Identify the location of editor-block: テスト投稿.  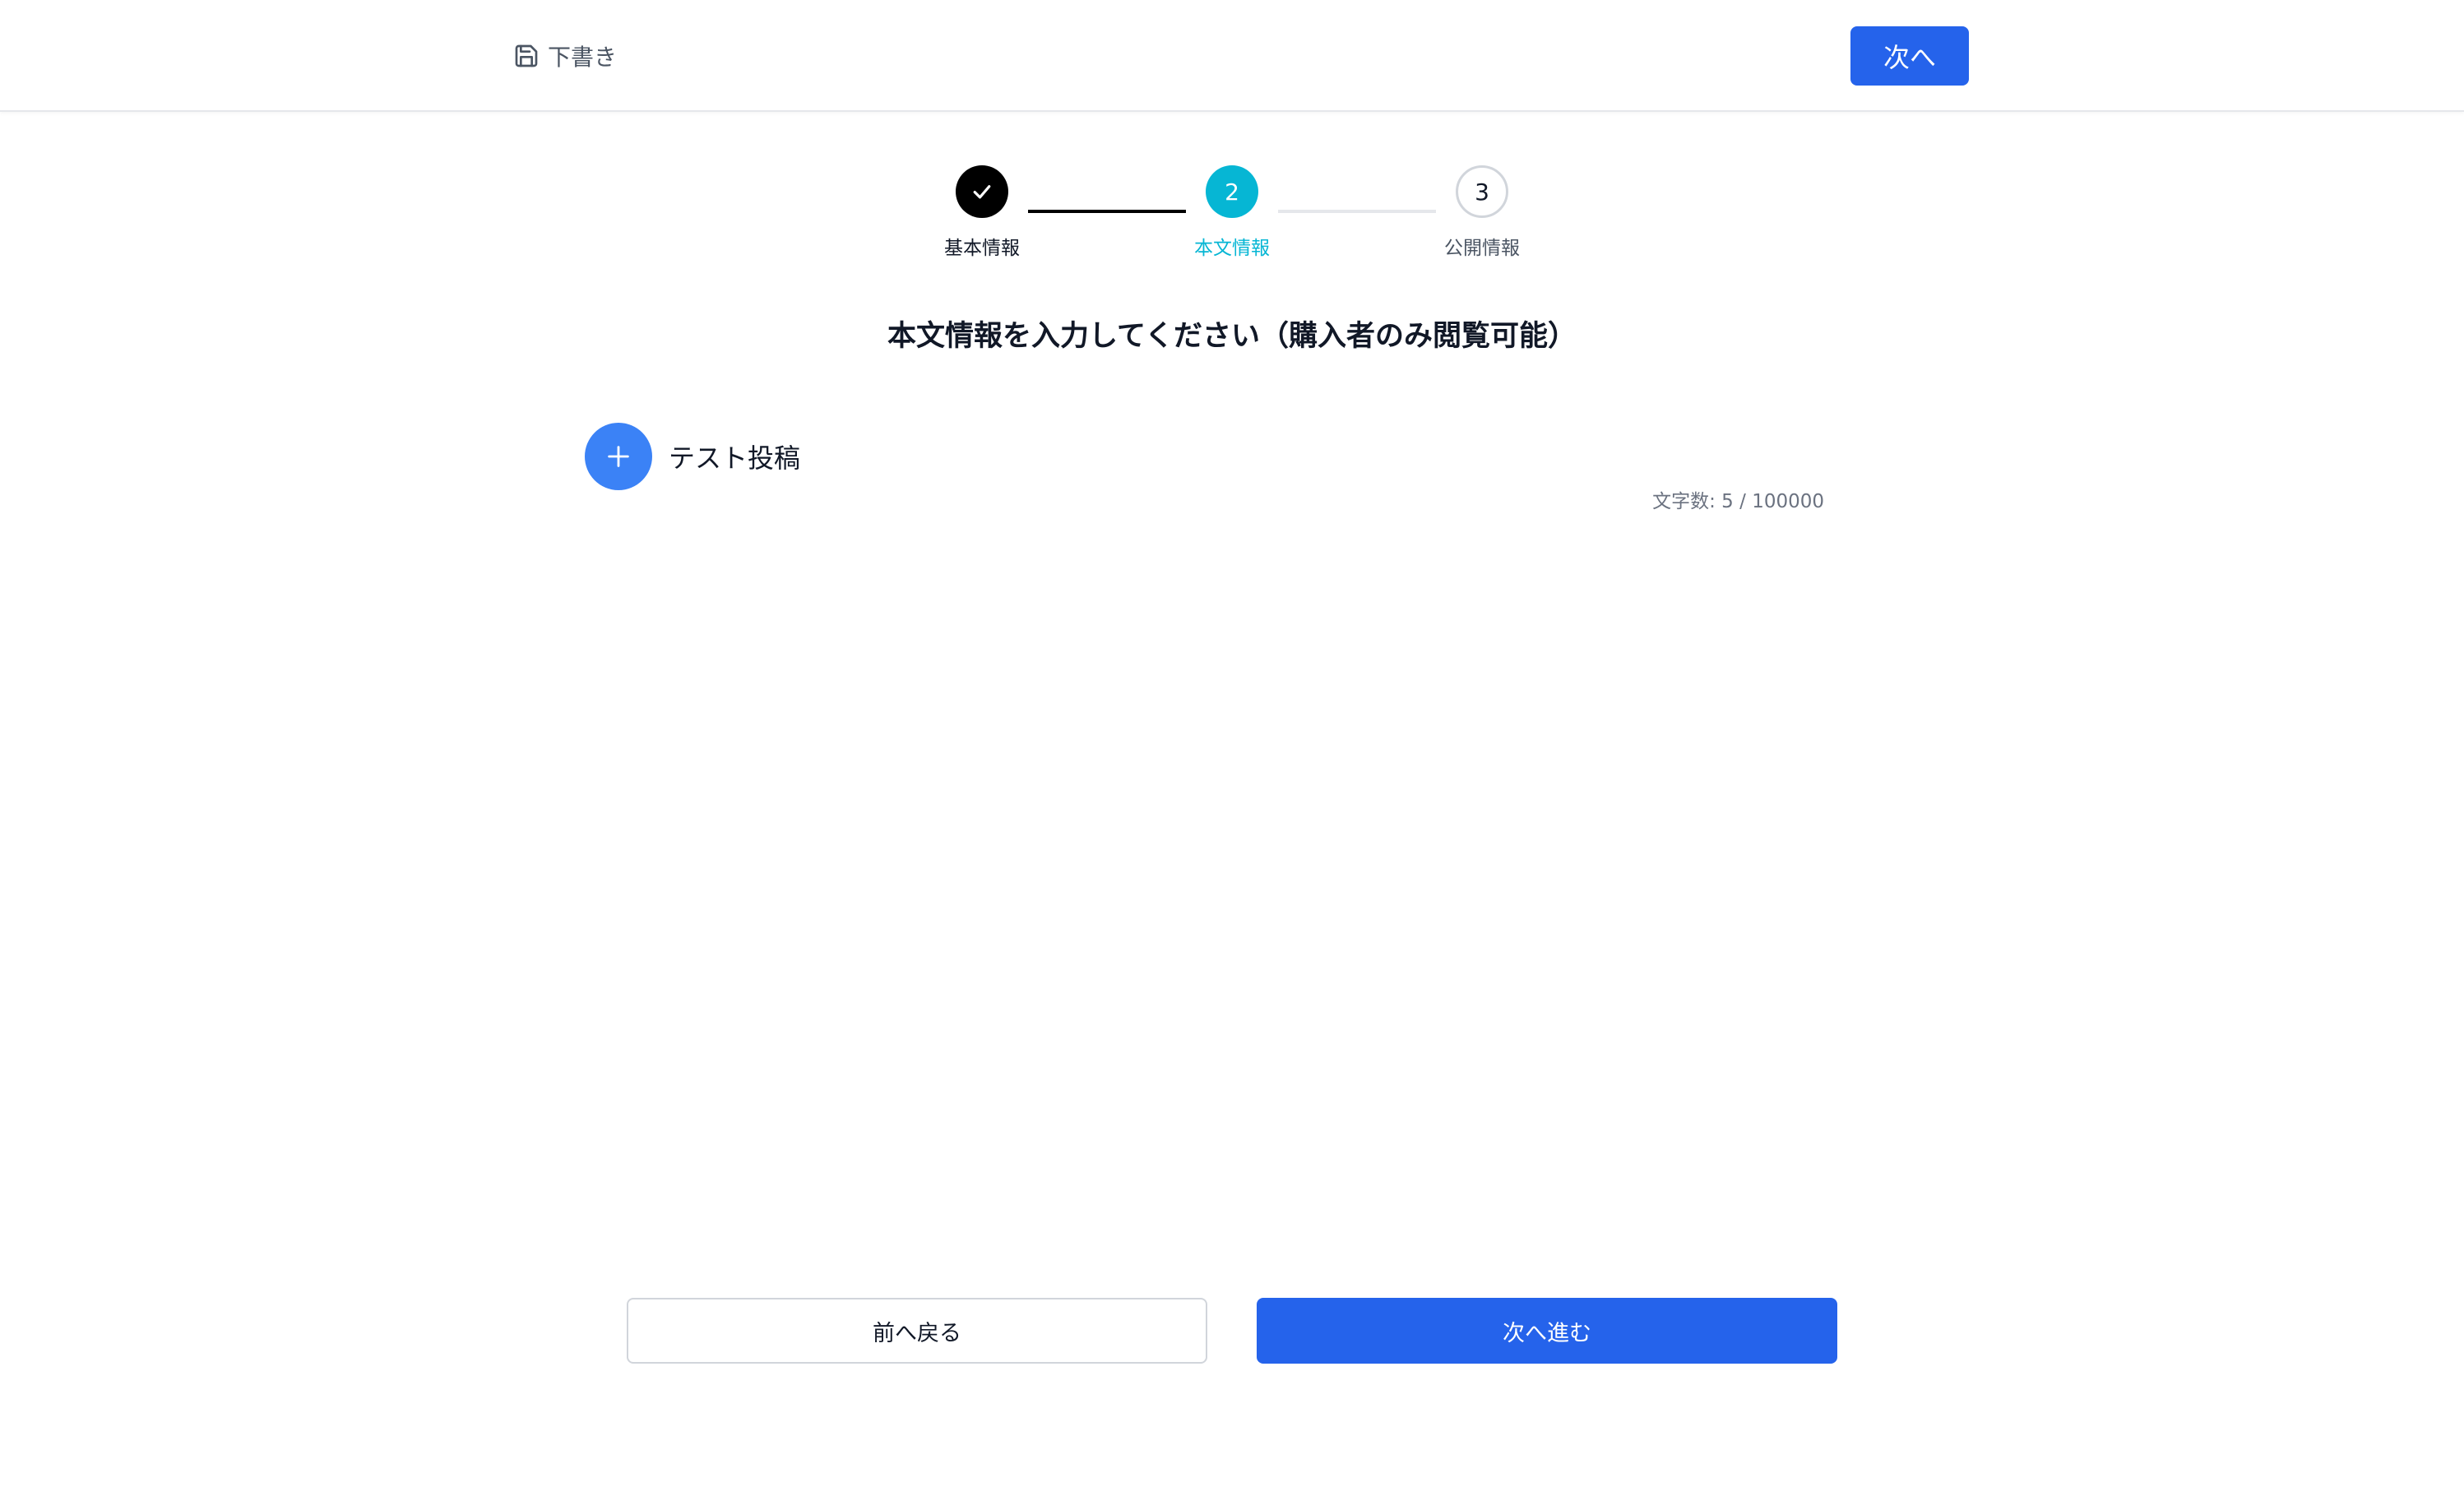
(692, 457).